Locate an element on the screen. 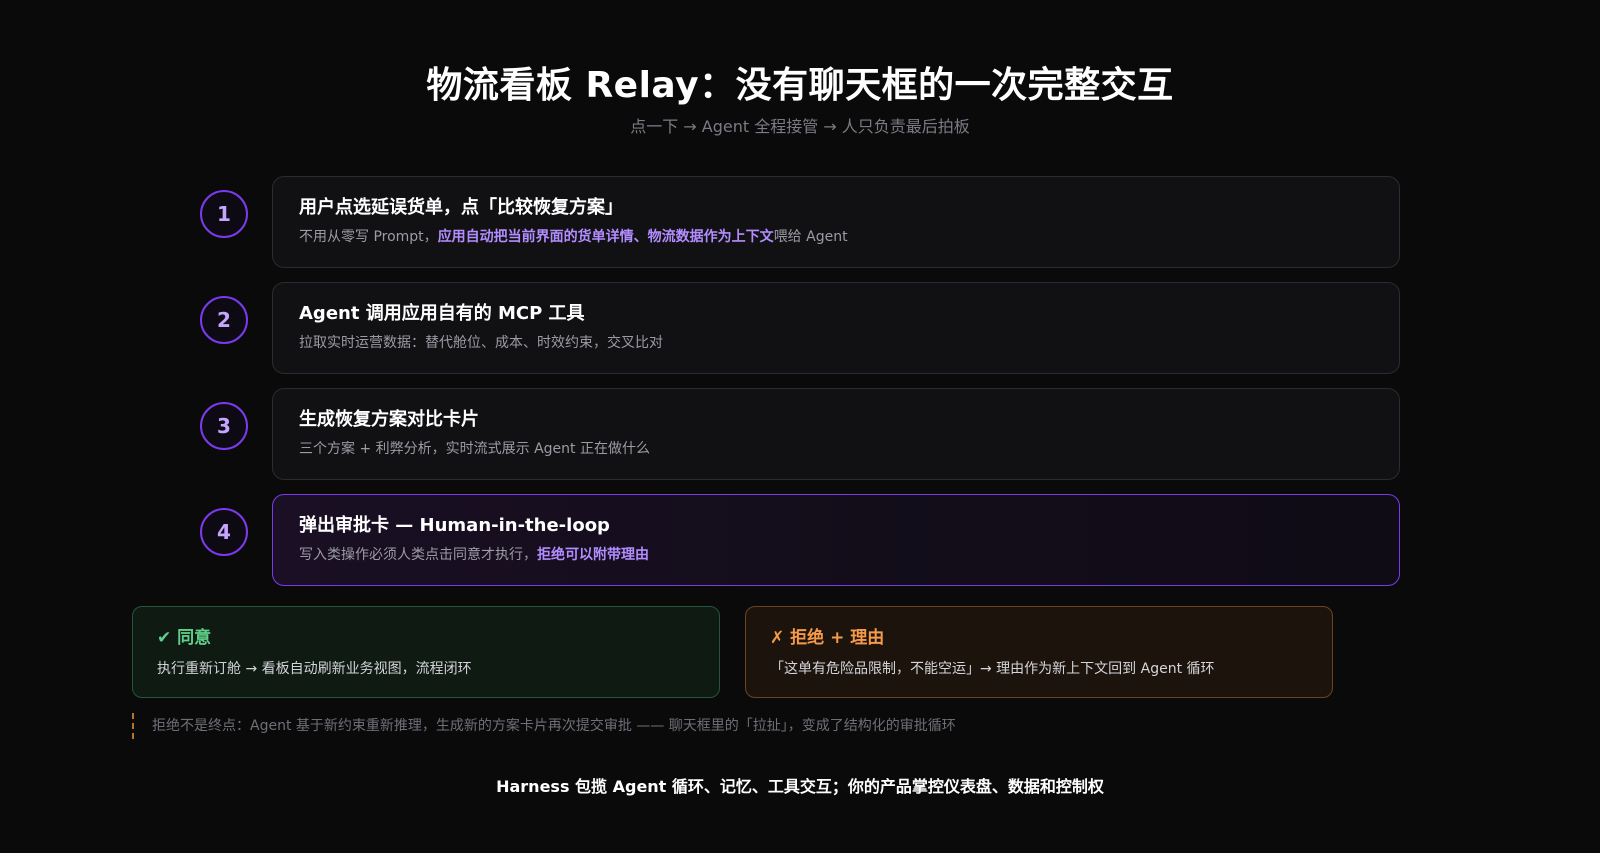  step-desc-highlight: 应用自动把当前界面的货单详情、物流数据作为上下文 is located at coordinates (605, 237).